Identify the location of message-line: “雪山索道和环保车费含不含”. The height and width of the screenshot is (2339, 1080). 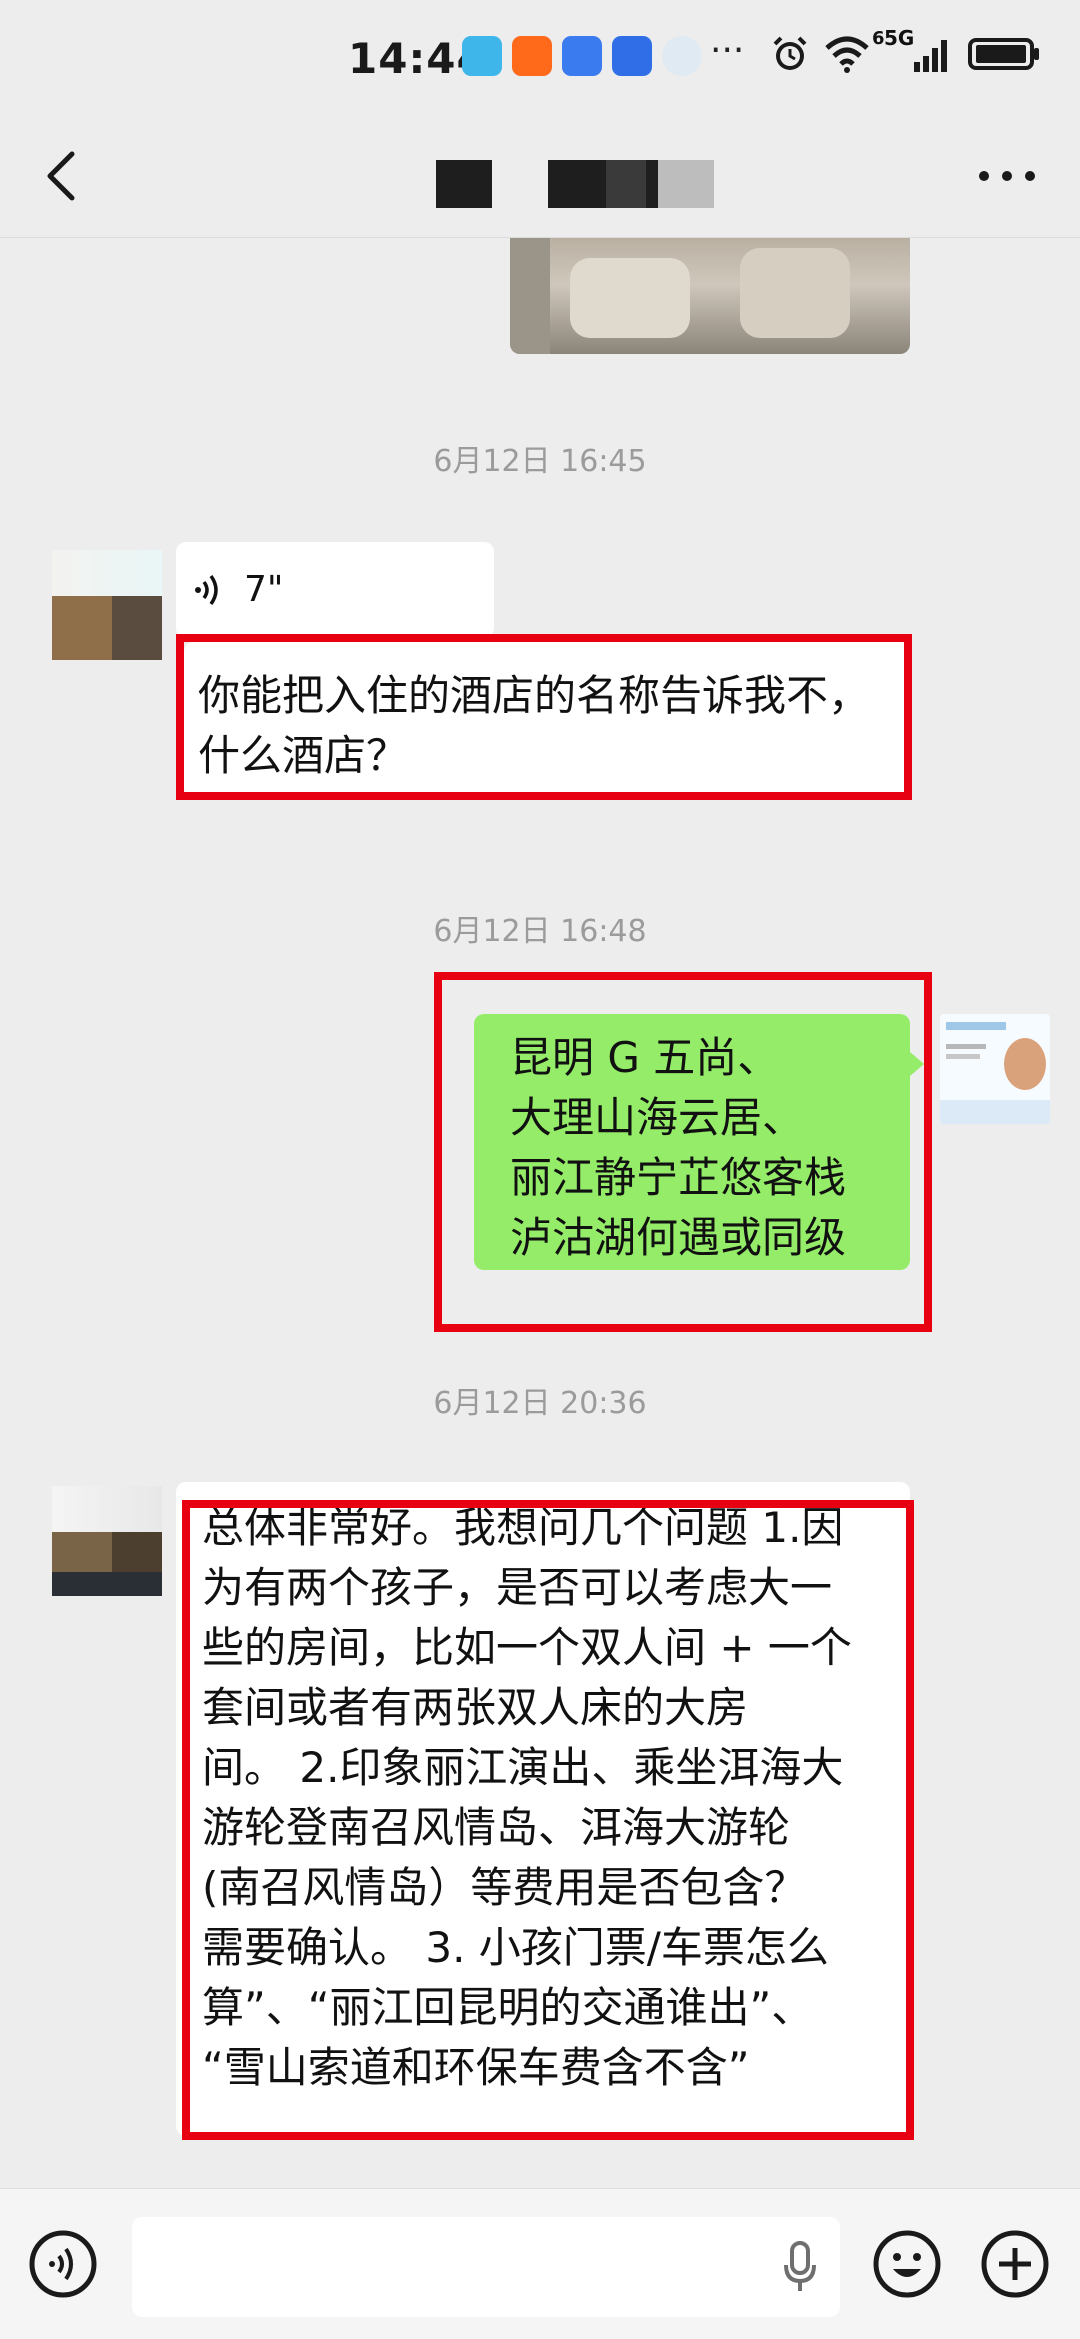
(476, 2067).